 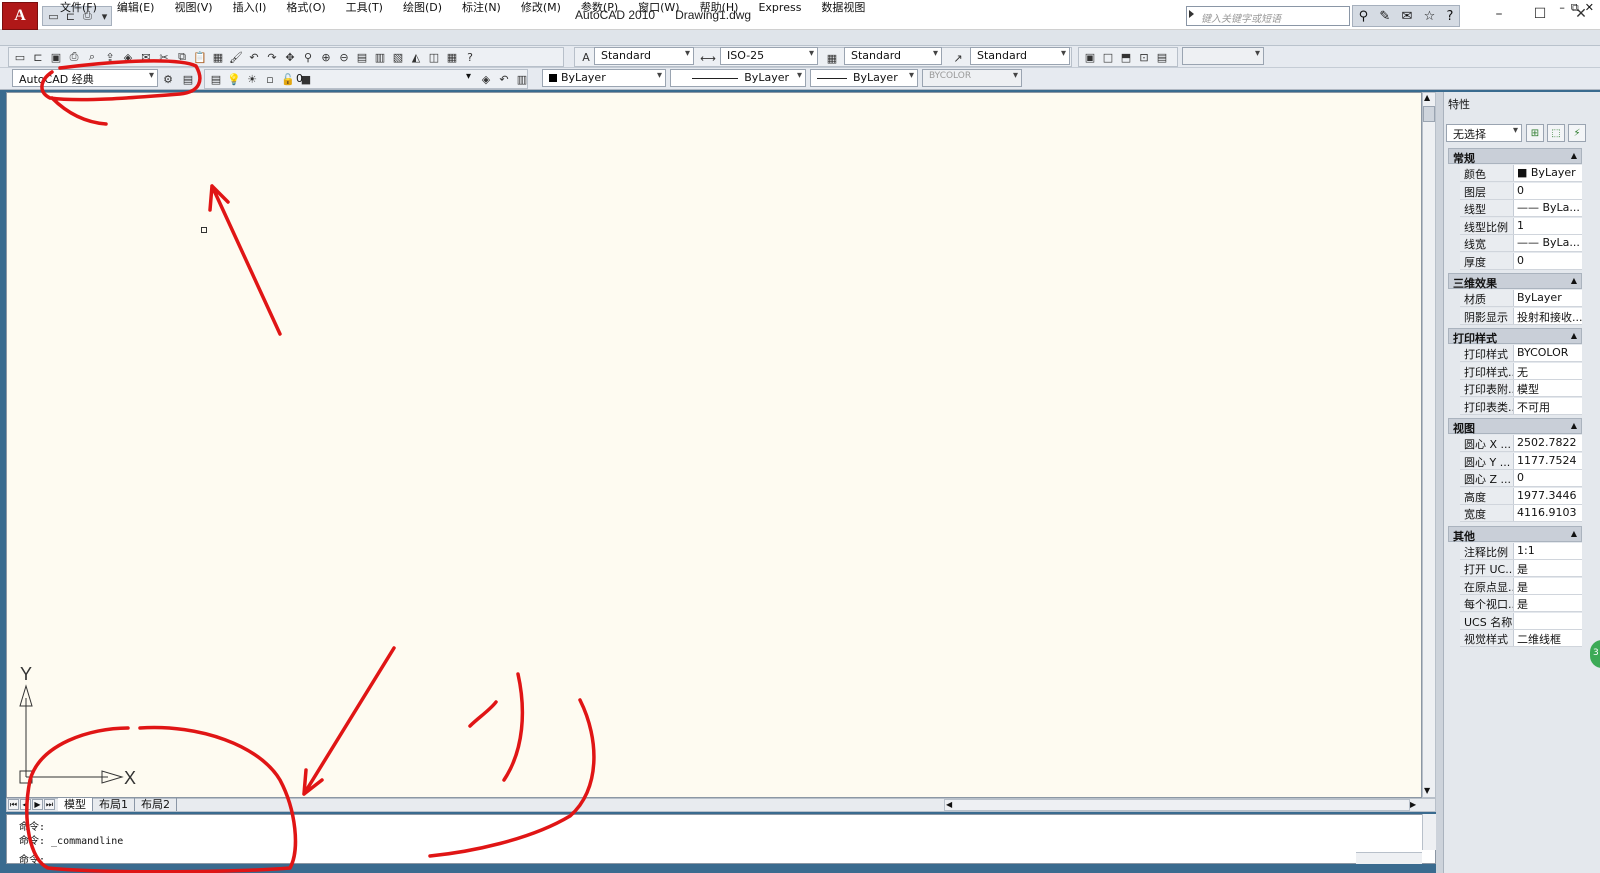 What do you see at coordinates (1548, 495) in the screenshot?
I see `property-value: 1977.3446` at bounding box center [1548, 495].